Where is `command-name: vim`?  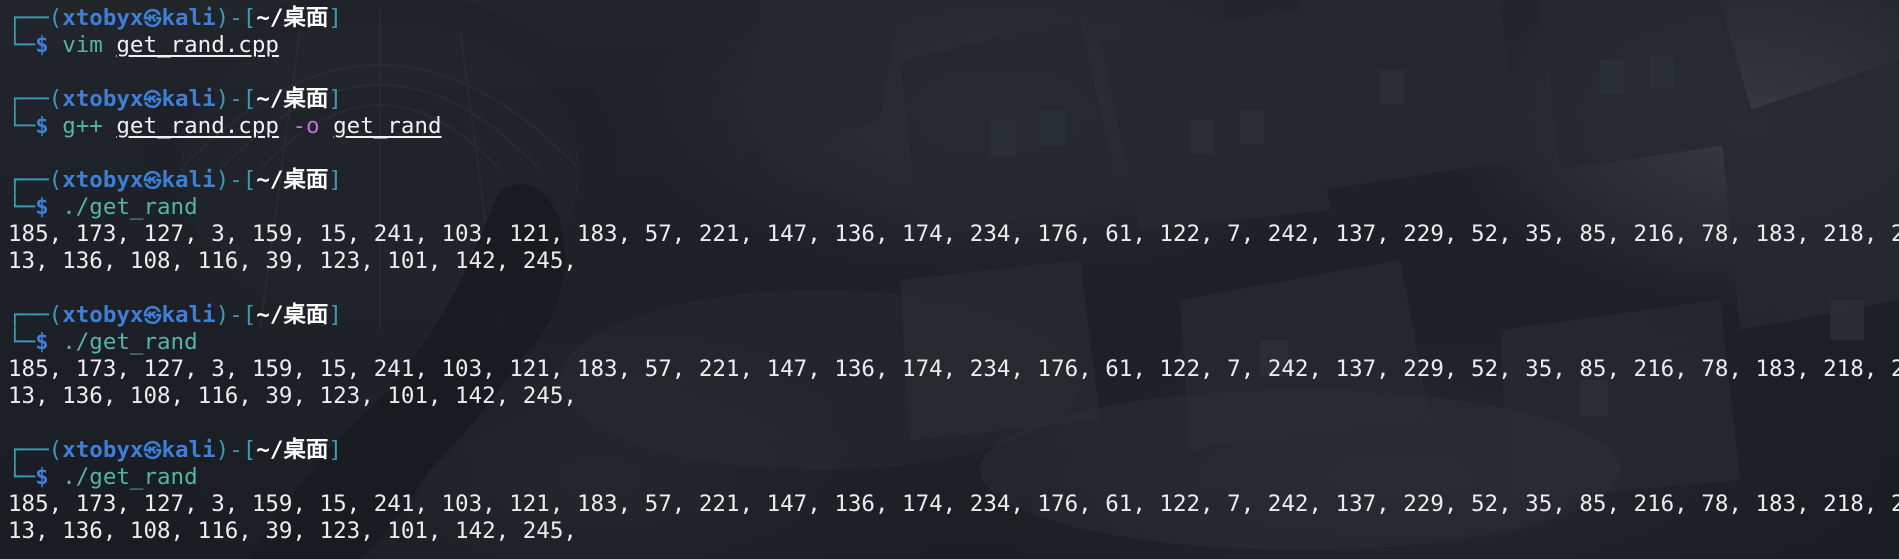
command-name: vim is located at coordinates (82, 45).